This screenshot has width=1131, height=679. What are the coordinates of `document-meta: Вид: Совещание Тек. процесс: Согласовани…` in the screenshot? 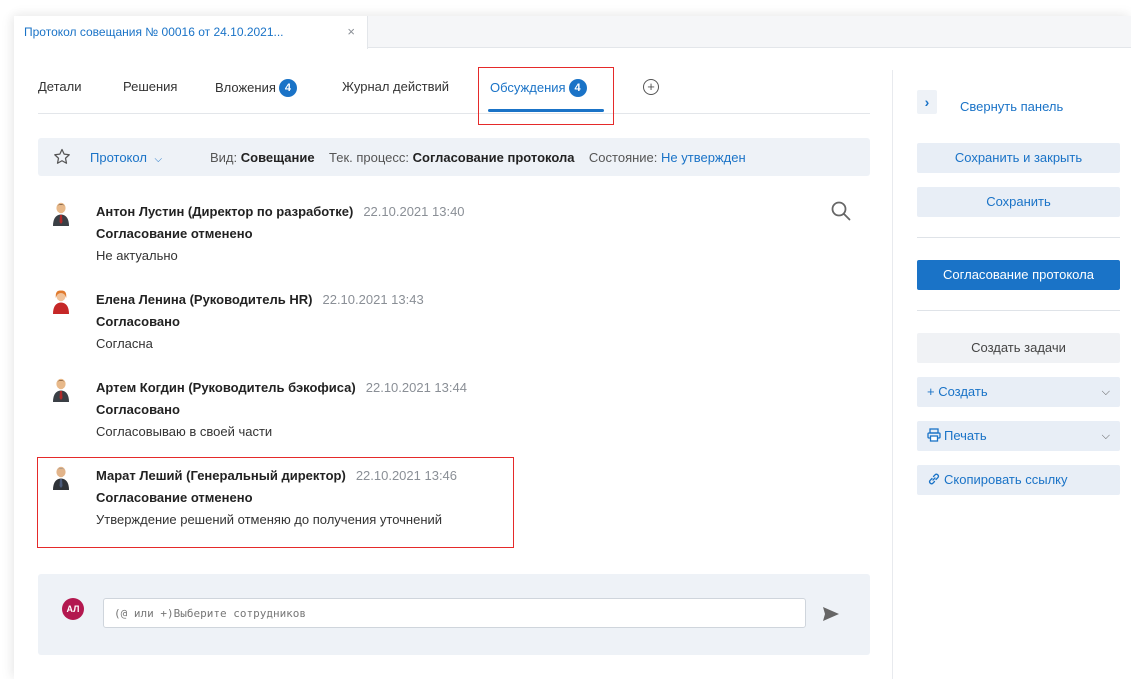 It's located at (478, 157).